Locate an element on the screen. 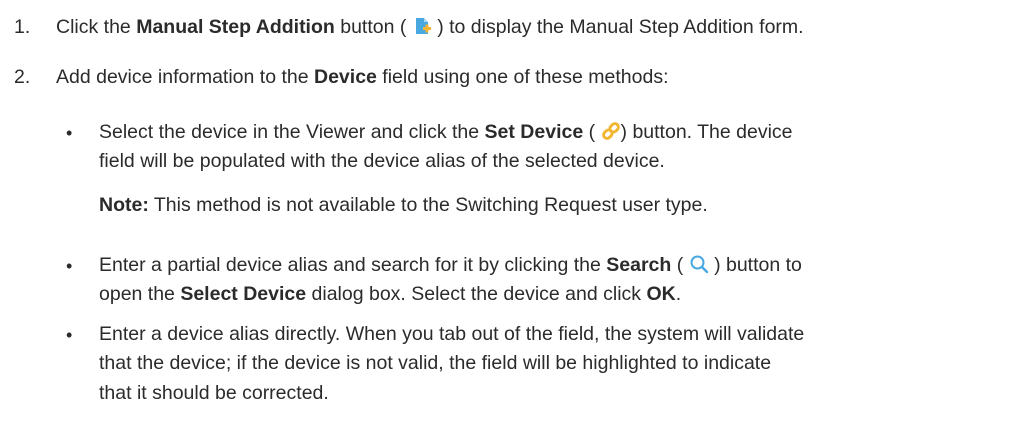 The height and width of the screenshot is (433, 1028). set-device-label: Set Device is located at coordinates (534, 132).